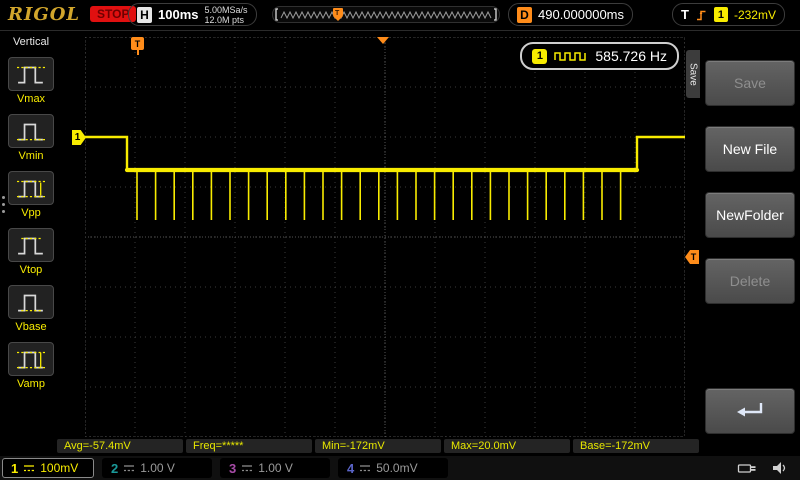 This screenshot has width=800, height=480. What do you see at coordinates (743, 243) in the screenshot?
I see `soft-menu-panel: Save Save New File NewFolder Delete` at bounding box center [743, 243].